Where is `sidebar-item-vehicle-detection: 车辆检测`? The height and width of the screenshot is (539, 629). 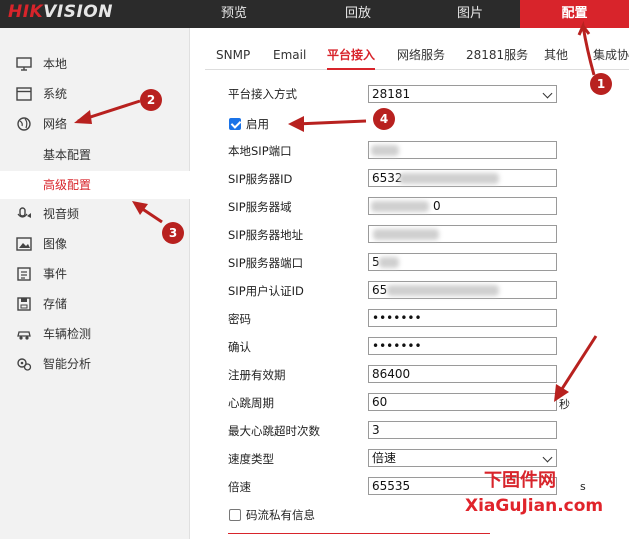
sidebar-item-vehicle-detection: 车辆检测 is located at coordinates (95, 334).